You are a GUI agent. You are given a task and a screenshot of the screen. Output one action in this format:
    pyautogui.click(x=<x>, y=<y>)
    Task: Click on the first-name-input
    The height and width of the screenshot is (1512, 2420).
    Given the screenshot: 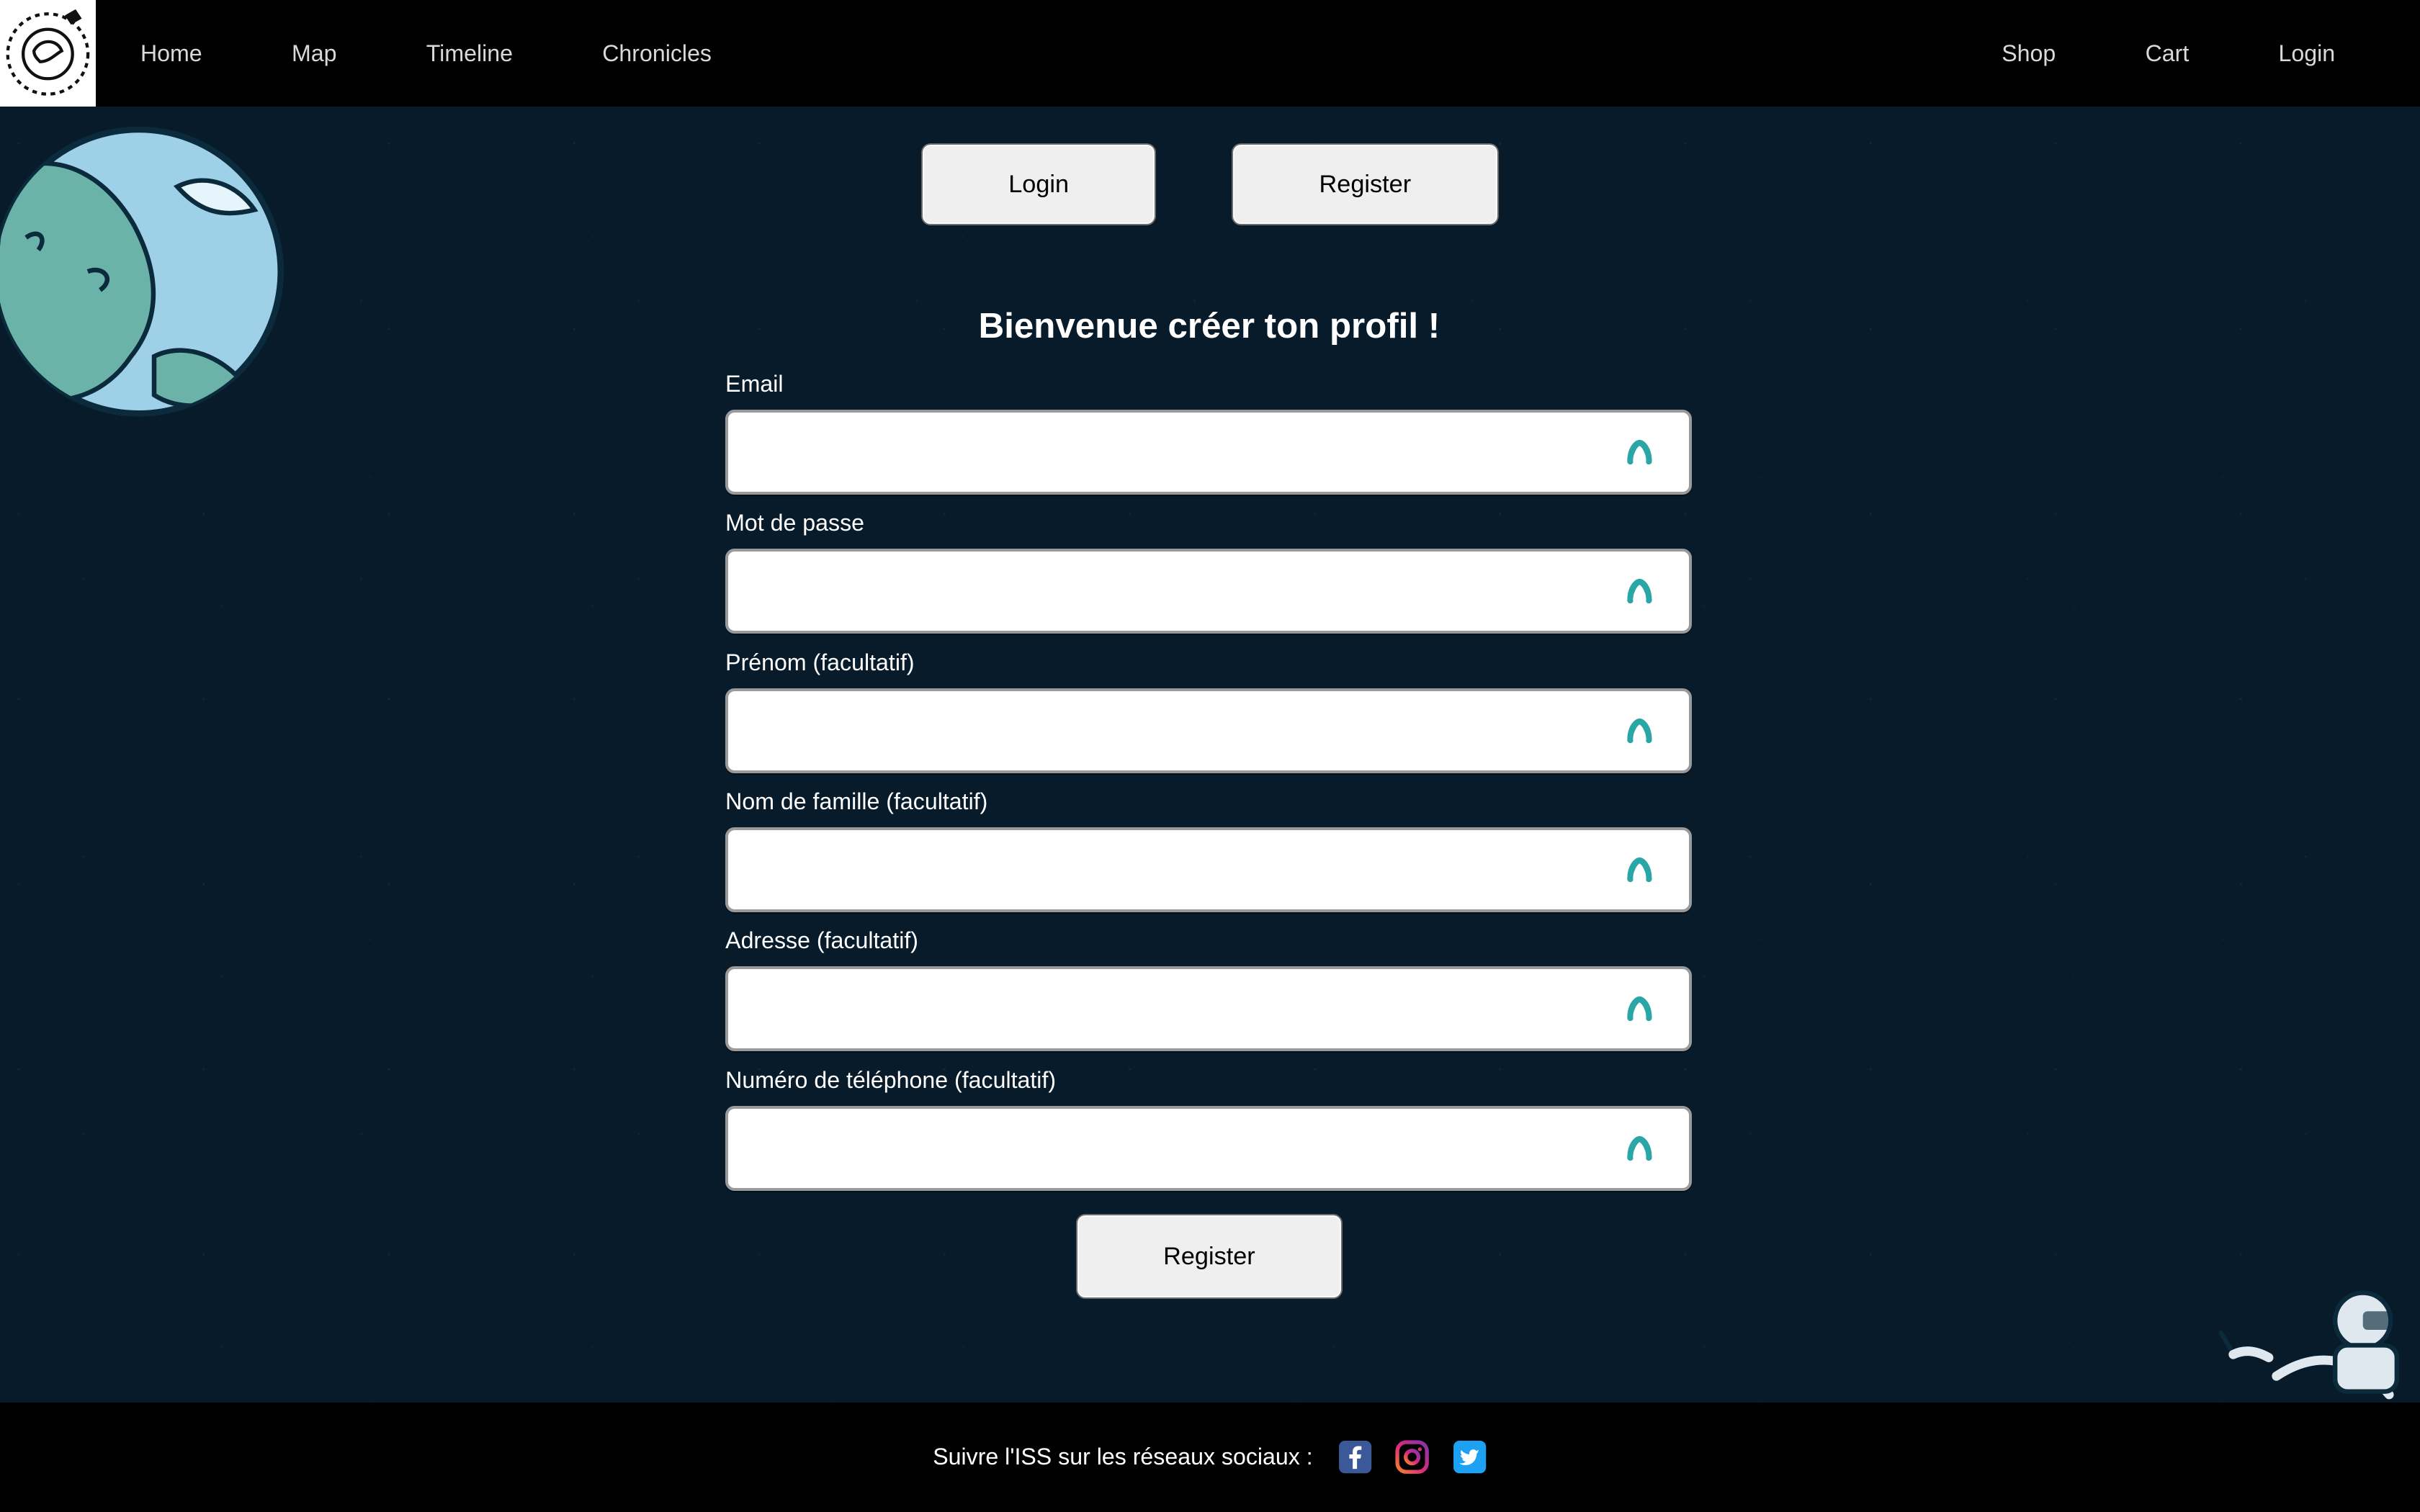 What is the action you would take?
    pyautogui.click(x=1208, y=730)
    